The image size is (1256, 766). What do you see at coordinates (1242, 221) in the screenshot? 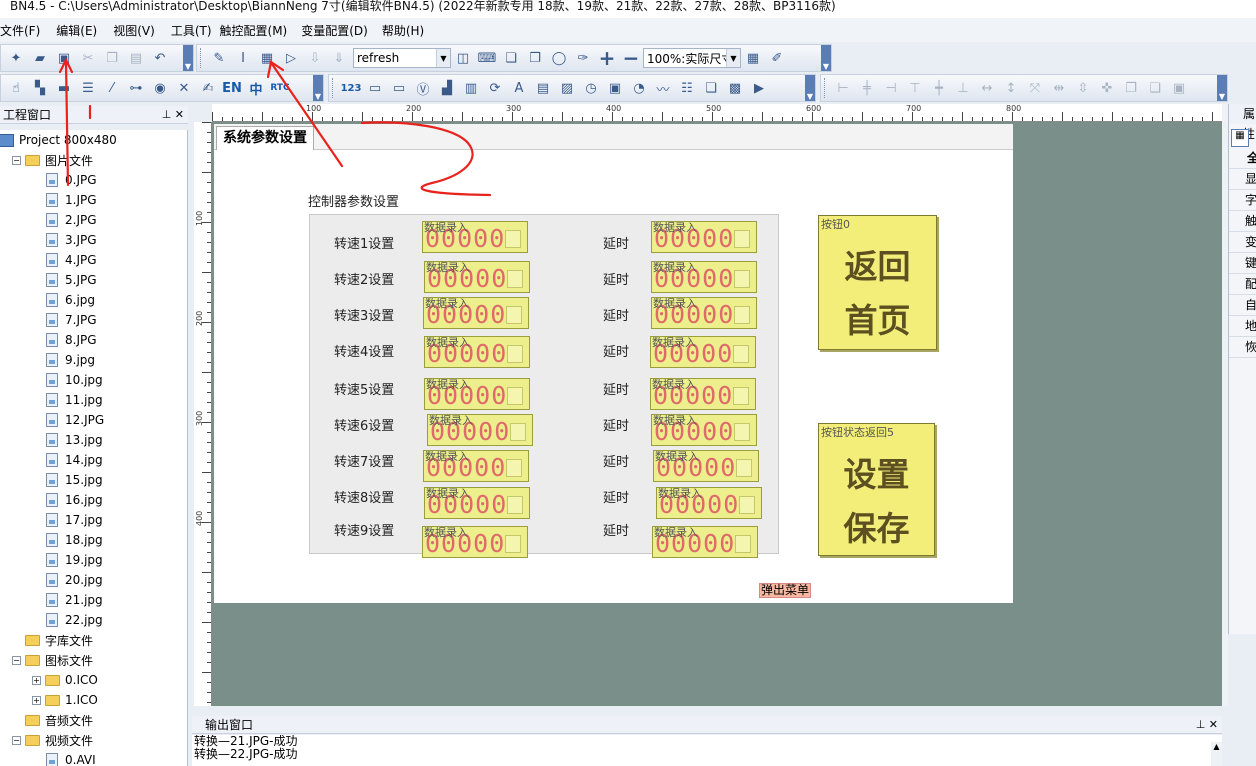
I see `property-row: 触` at bounding box center [1242, 221].